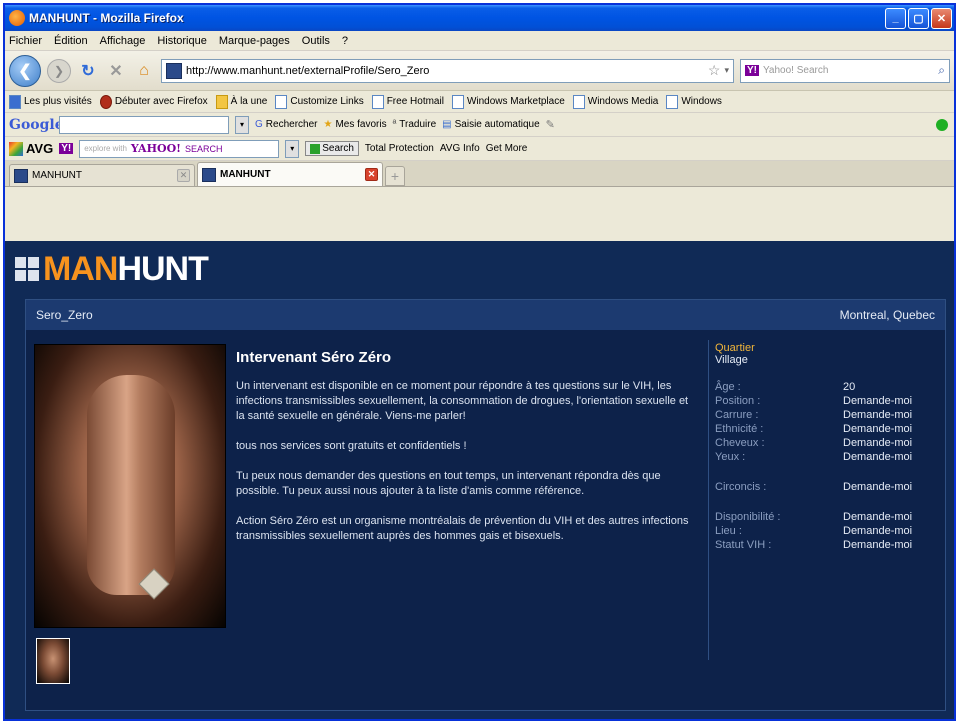  What do you see at coordinates (826, 487) in the screenshot?
I see `attr-row: Circoncis : Demande-moi` at bounding box center [826, 487].